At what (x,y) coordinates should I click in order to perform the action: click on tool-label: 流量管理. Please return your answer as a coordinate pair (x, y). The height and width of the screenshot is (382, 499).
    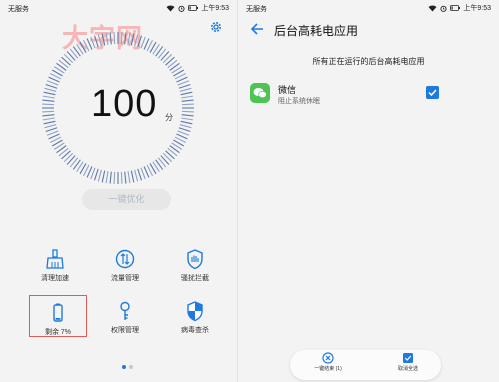
    Looking at the image, I should click on (125, 278).